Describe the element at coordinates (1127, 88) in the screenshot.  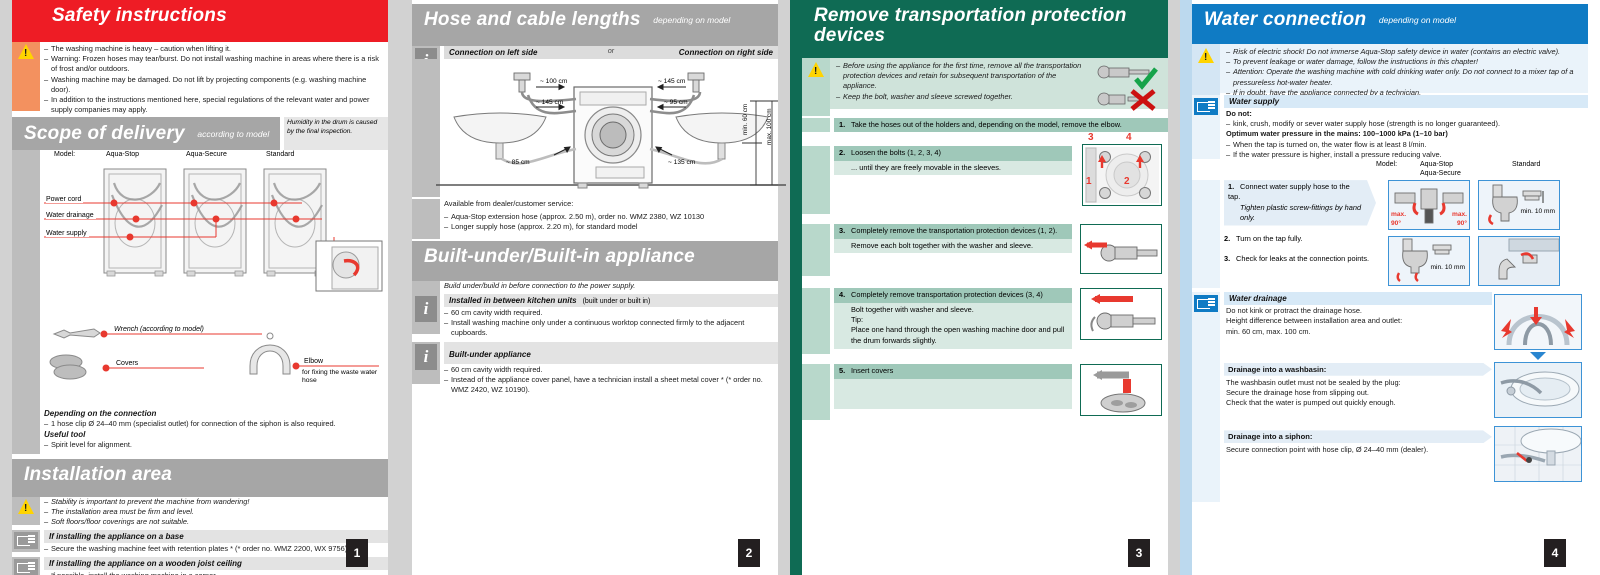
I see `bolt-correct-incorrect-icon` at that location.